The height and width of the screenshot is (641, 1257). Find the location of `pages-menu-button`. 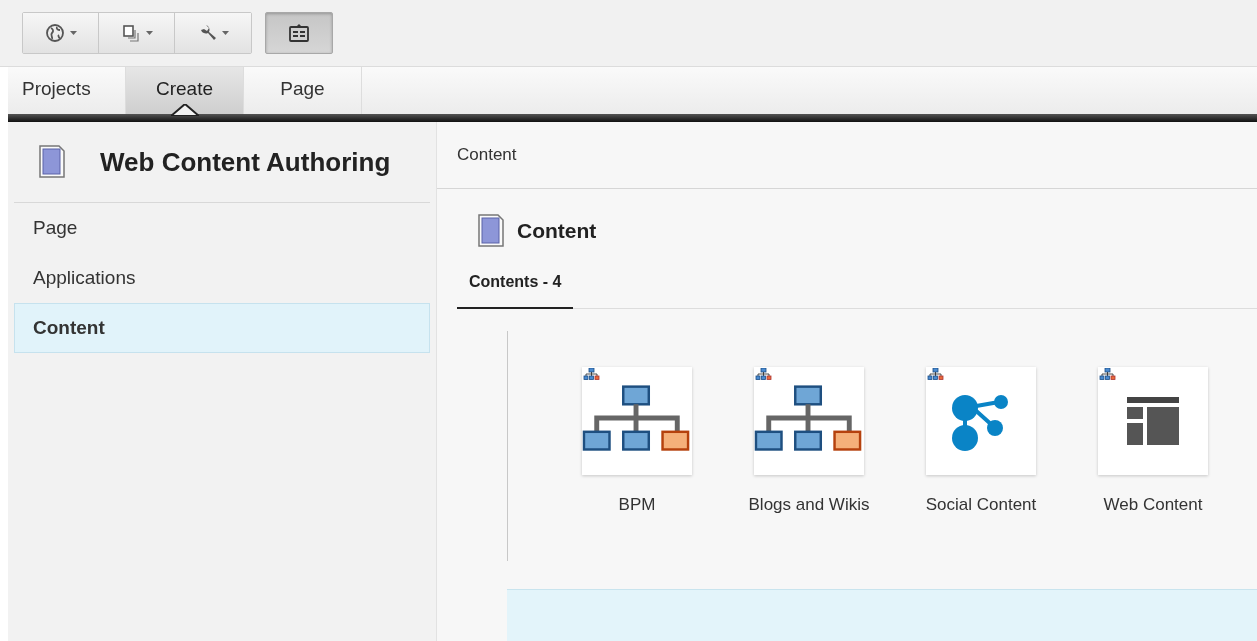

pages-menu-button is located at coordinates (137, 33).